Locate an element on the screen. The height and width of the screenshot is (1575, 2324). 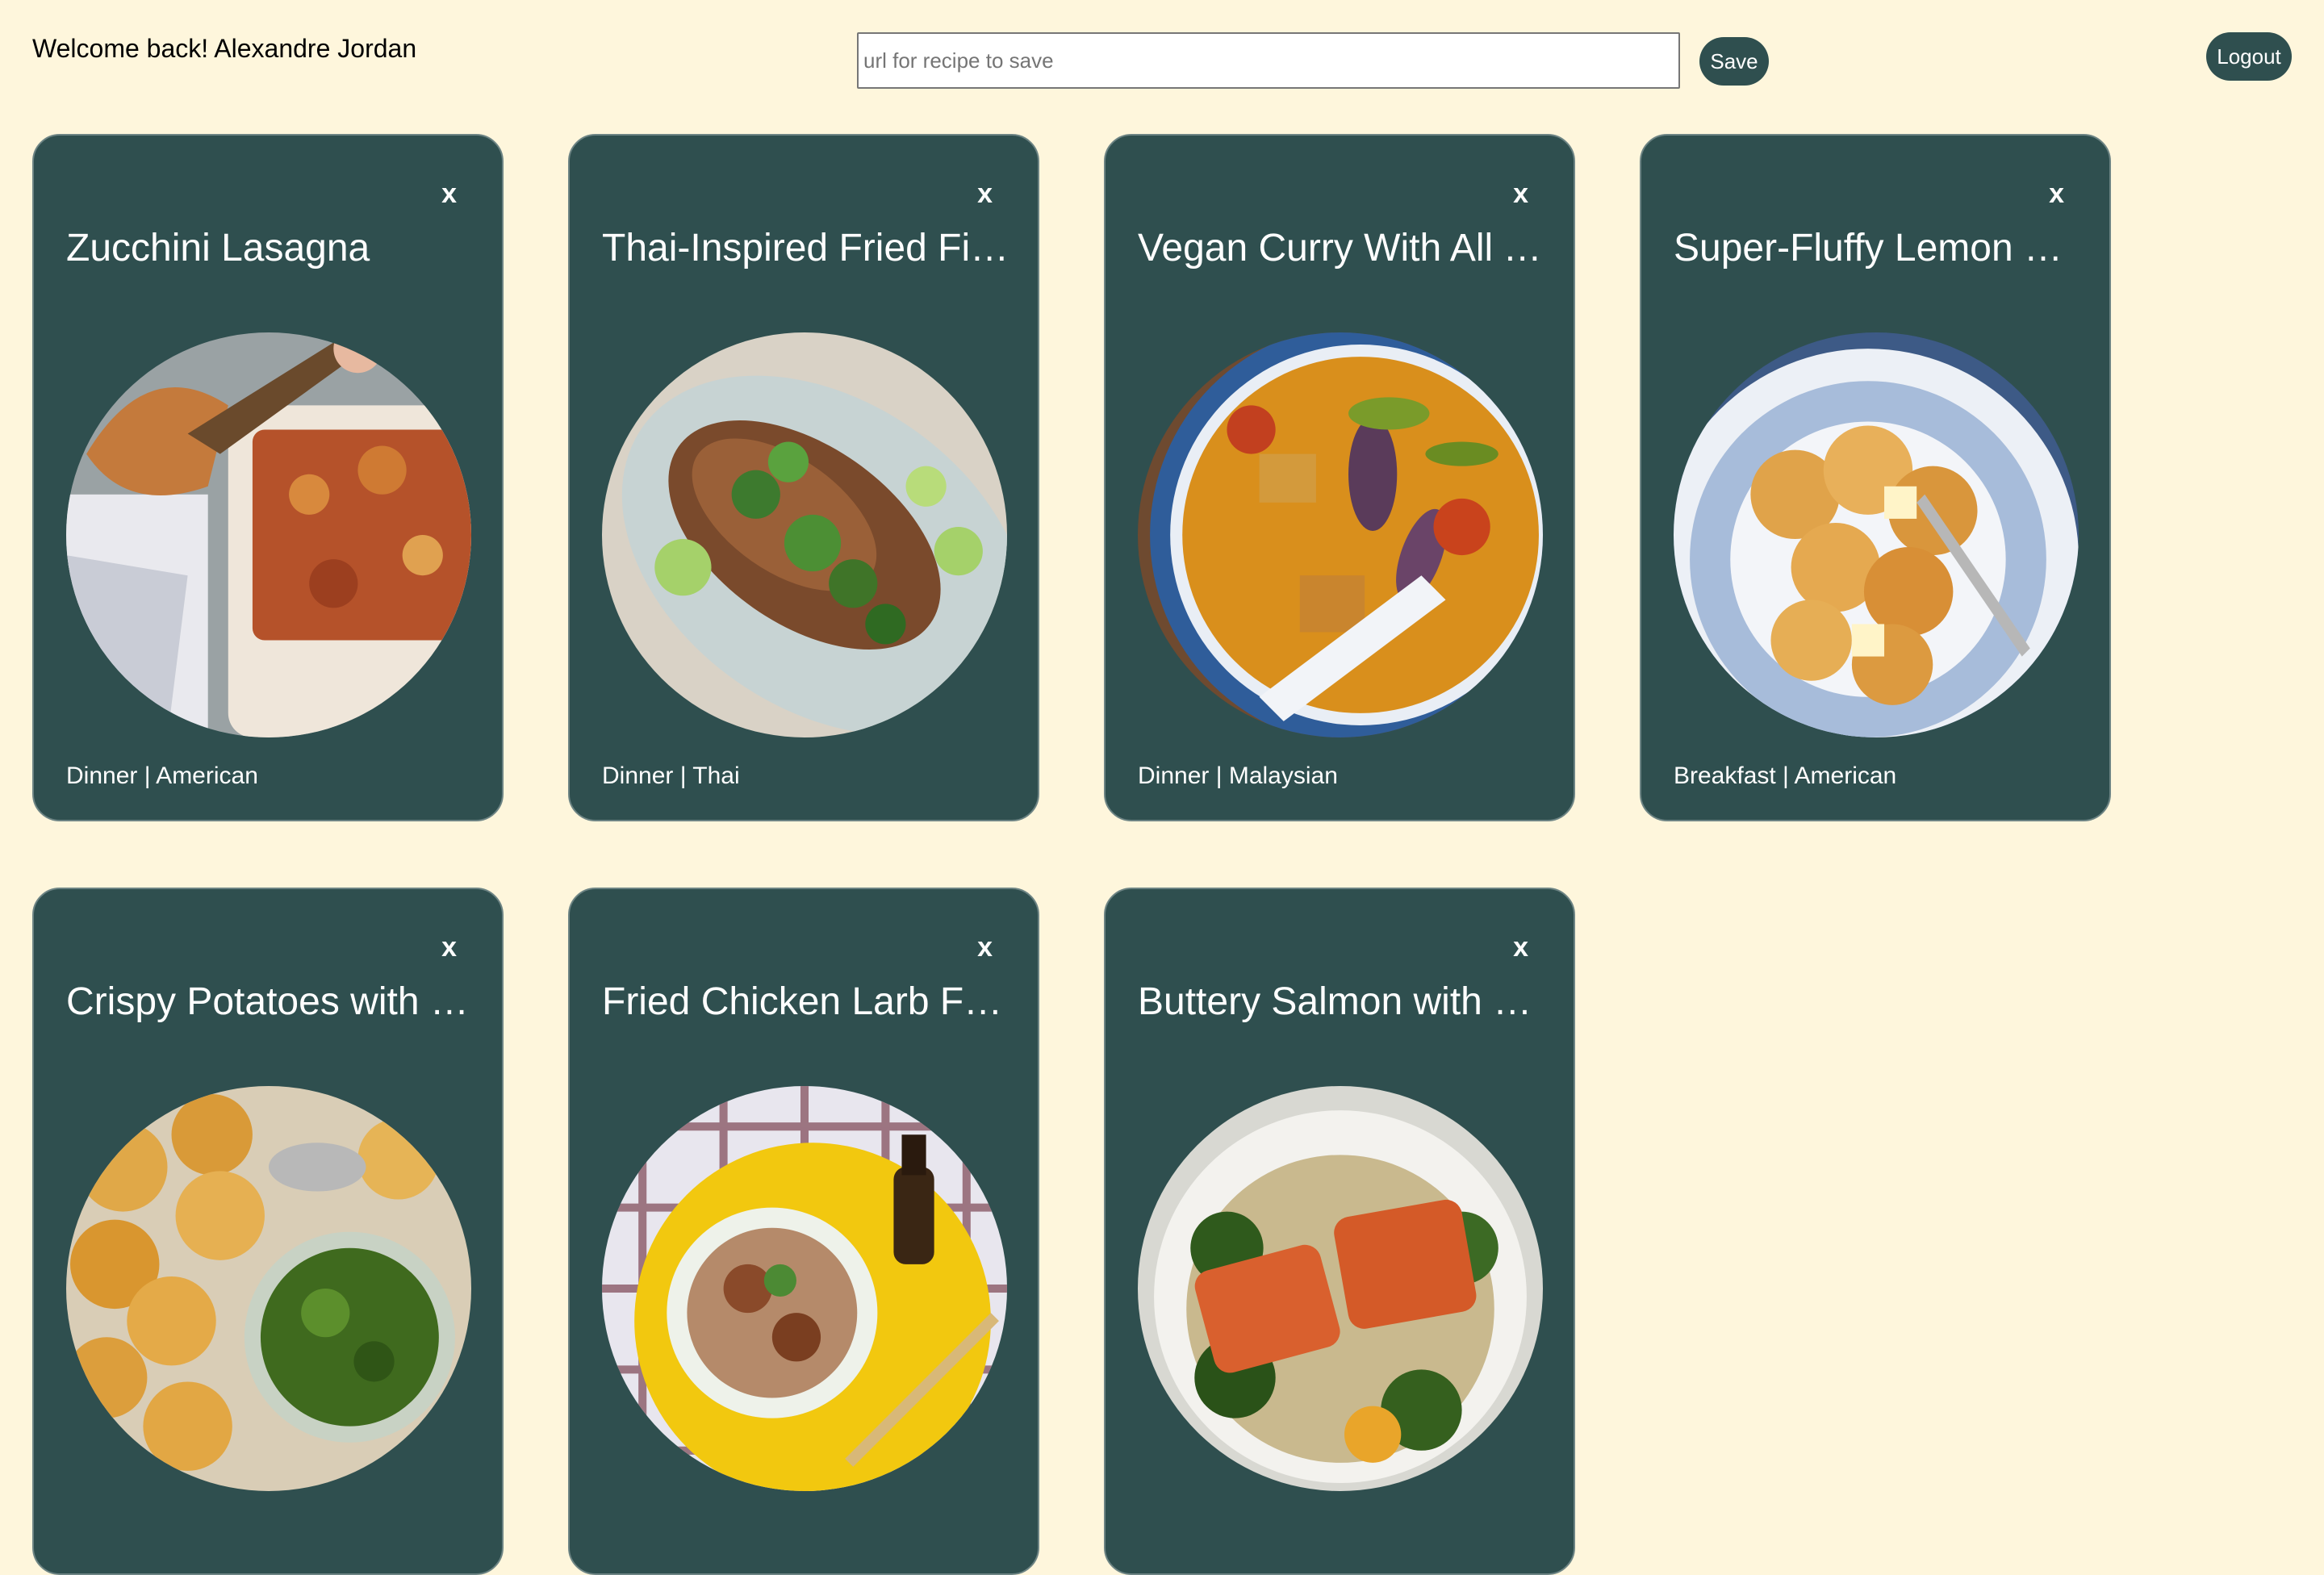
lemon-pancakes-photo is located at coordinates (1877, 534).